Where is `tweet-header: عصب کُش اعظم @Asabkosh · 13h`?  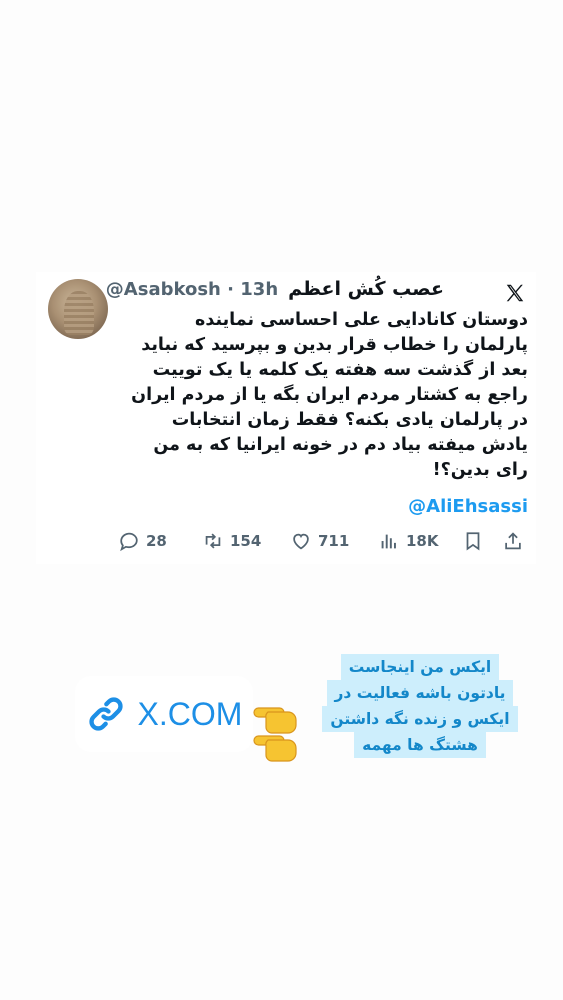 tweet-header: عصب کُش اعظم @Asabkosh · 13h is located at coordinates (275, 293).